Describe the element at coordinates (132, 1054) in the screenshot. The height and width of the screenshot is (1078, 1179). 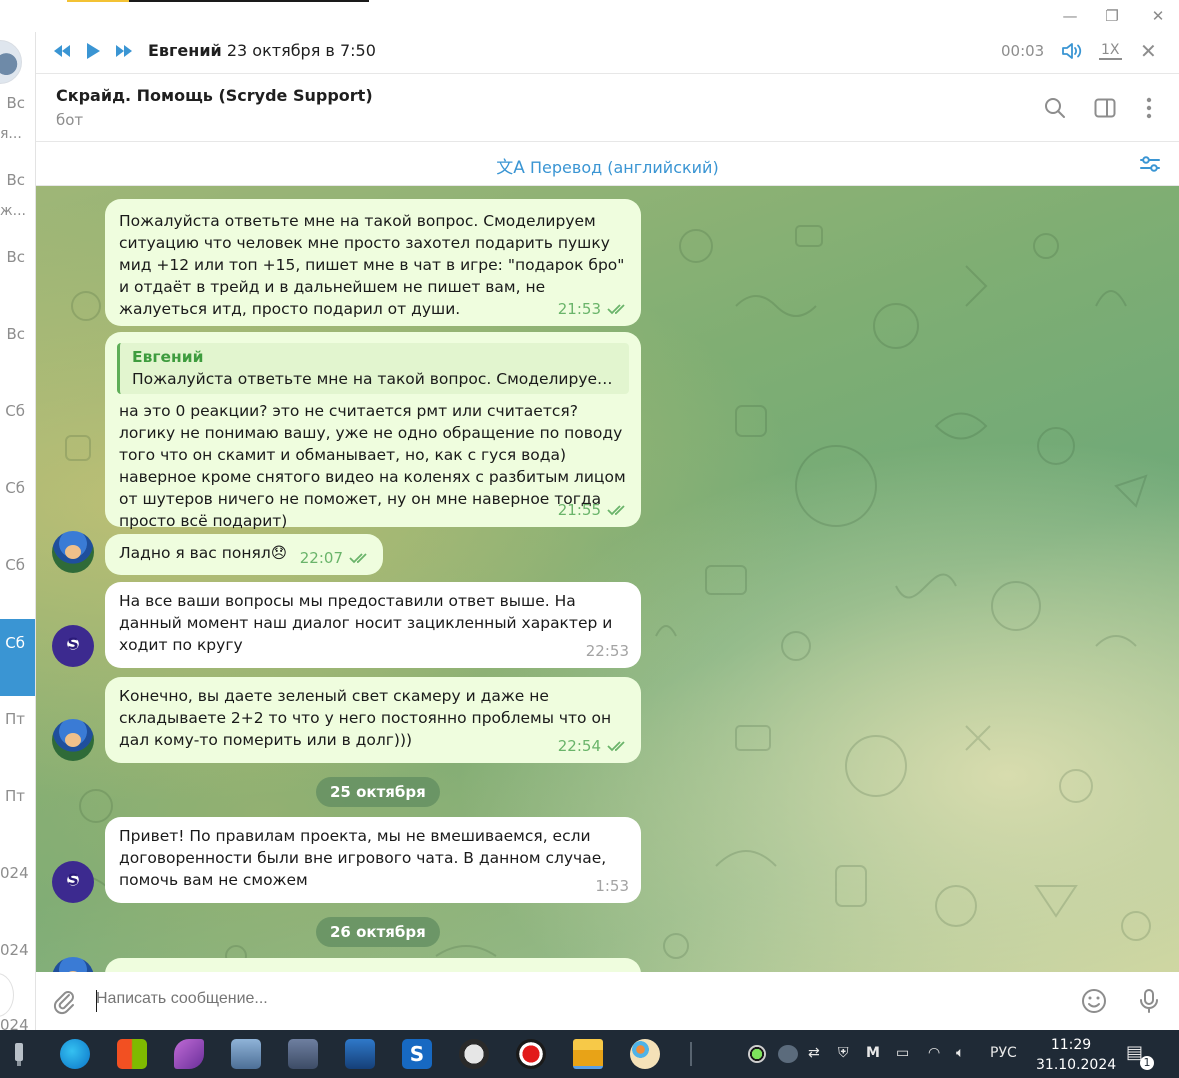
I see `store-icon` at that location.